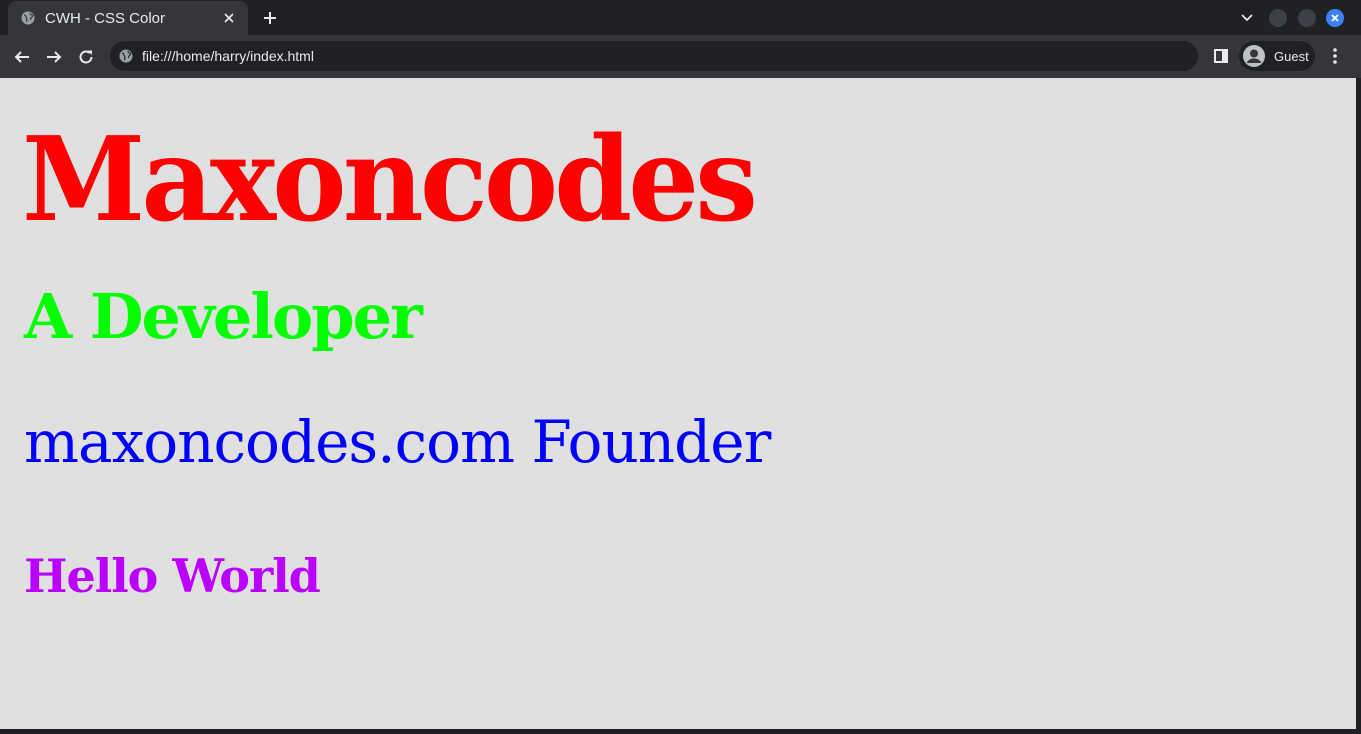  I want to click on profile-label: Guest, so click(1291, 56).